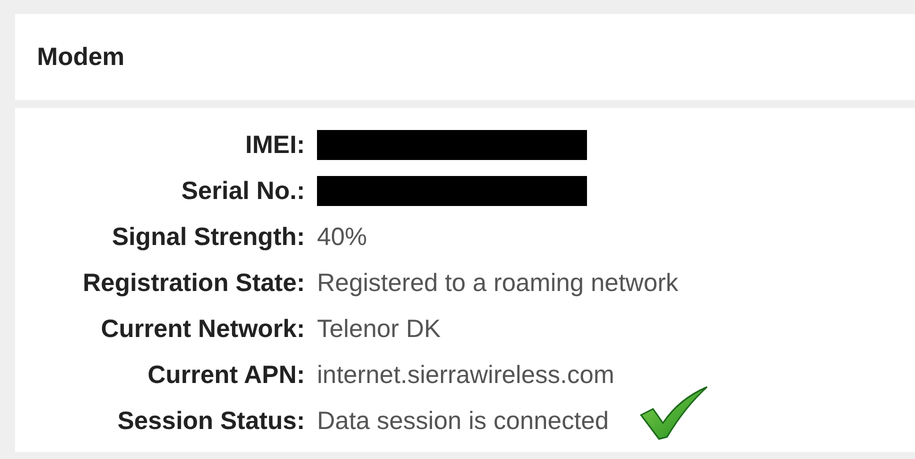 Image resolution: width=915 pixels, height=459 pixels. I want to click on field-label: Signal Strength:, so click(207, 237).